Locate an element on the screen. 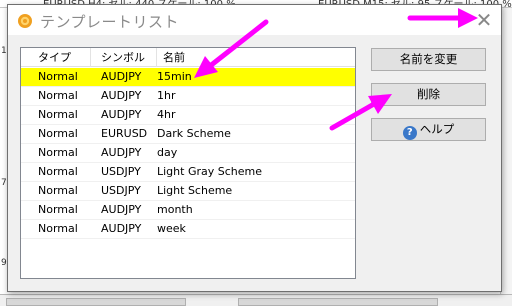  delete-button: 削除 is located at coordinates (428, 94).